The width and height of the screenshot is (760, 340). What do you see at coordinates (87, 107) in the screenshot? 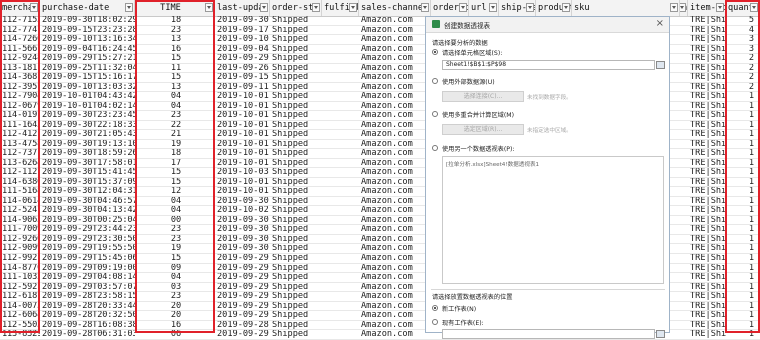
I see `cell-purchase-date: 2019-10-01T04:02:14` at bounding box center [87, 107].